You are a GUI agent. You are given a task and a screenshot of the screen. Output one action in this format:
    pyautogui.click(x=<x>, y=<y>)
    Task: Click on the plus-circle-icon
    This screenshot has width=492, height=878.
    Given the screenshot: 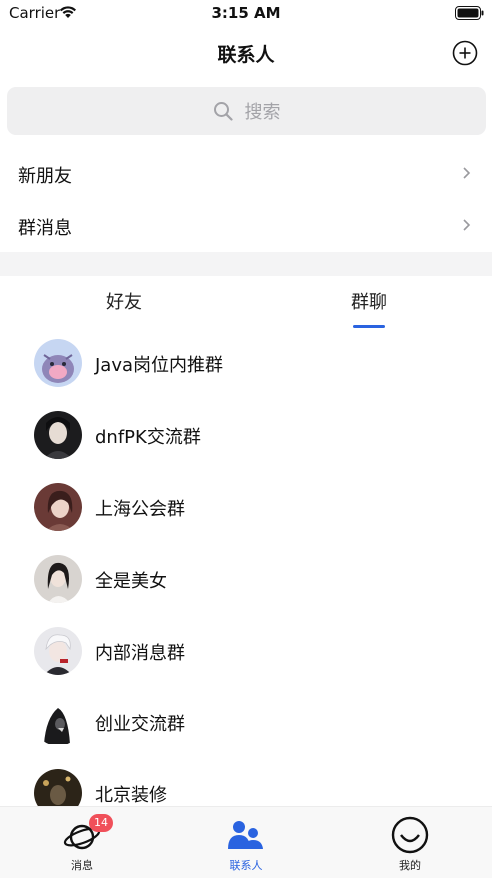 What is the action you would take?
    pyautogui.click(x=465, y=53)
    